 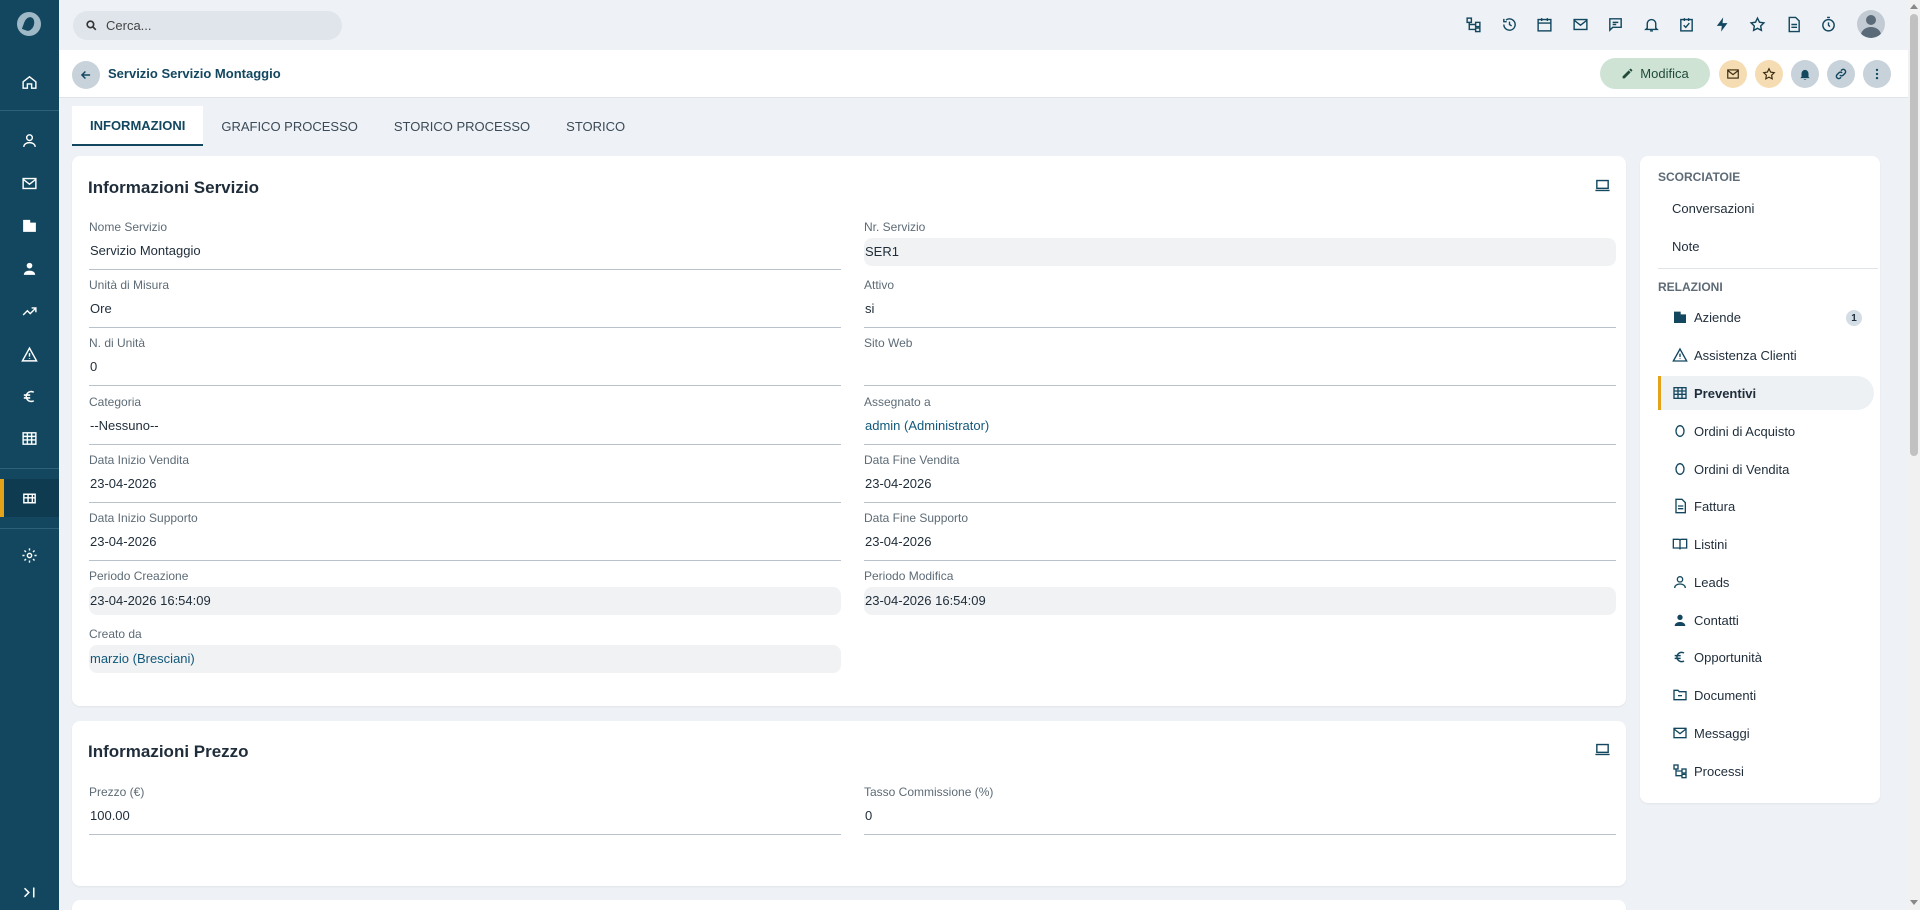 I want to click on link-button, so click(x=1841, y=74).